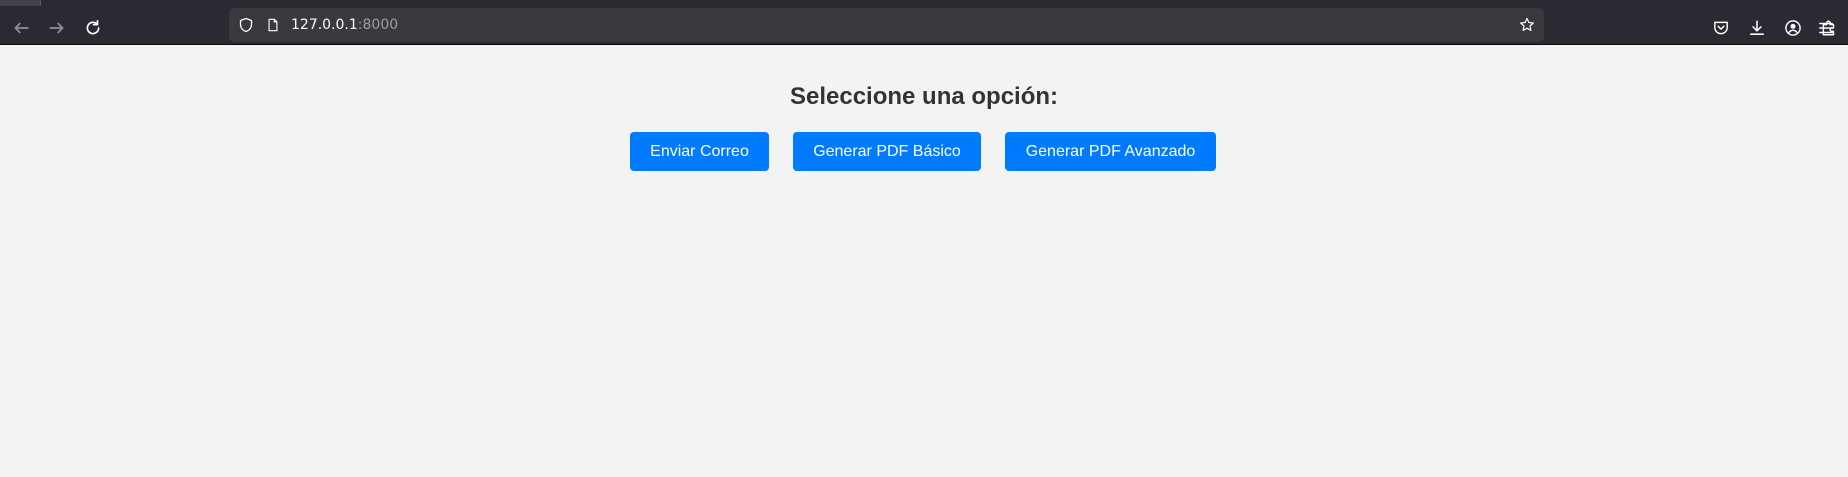  I want to click on page-title: Seleccione una opción:, so click(924, 96).